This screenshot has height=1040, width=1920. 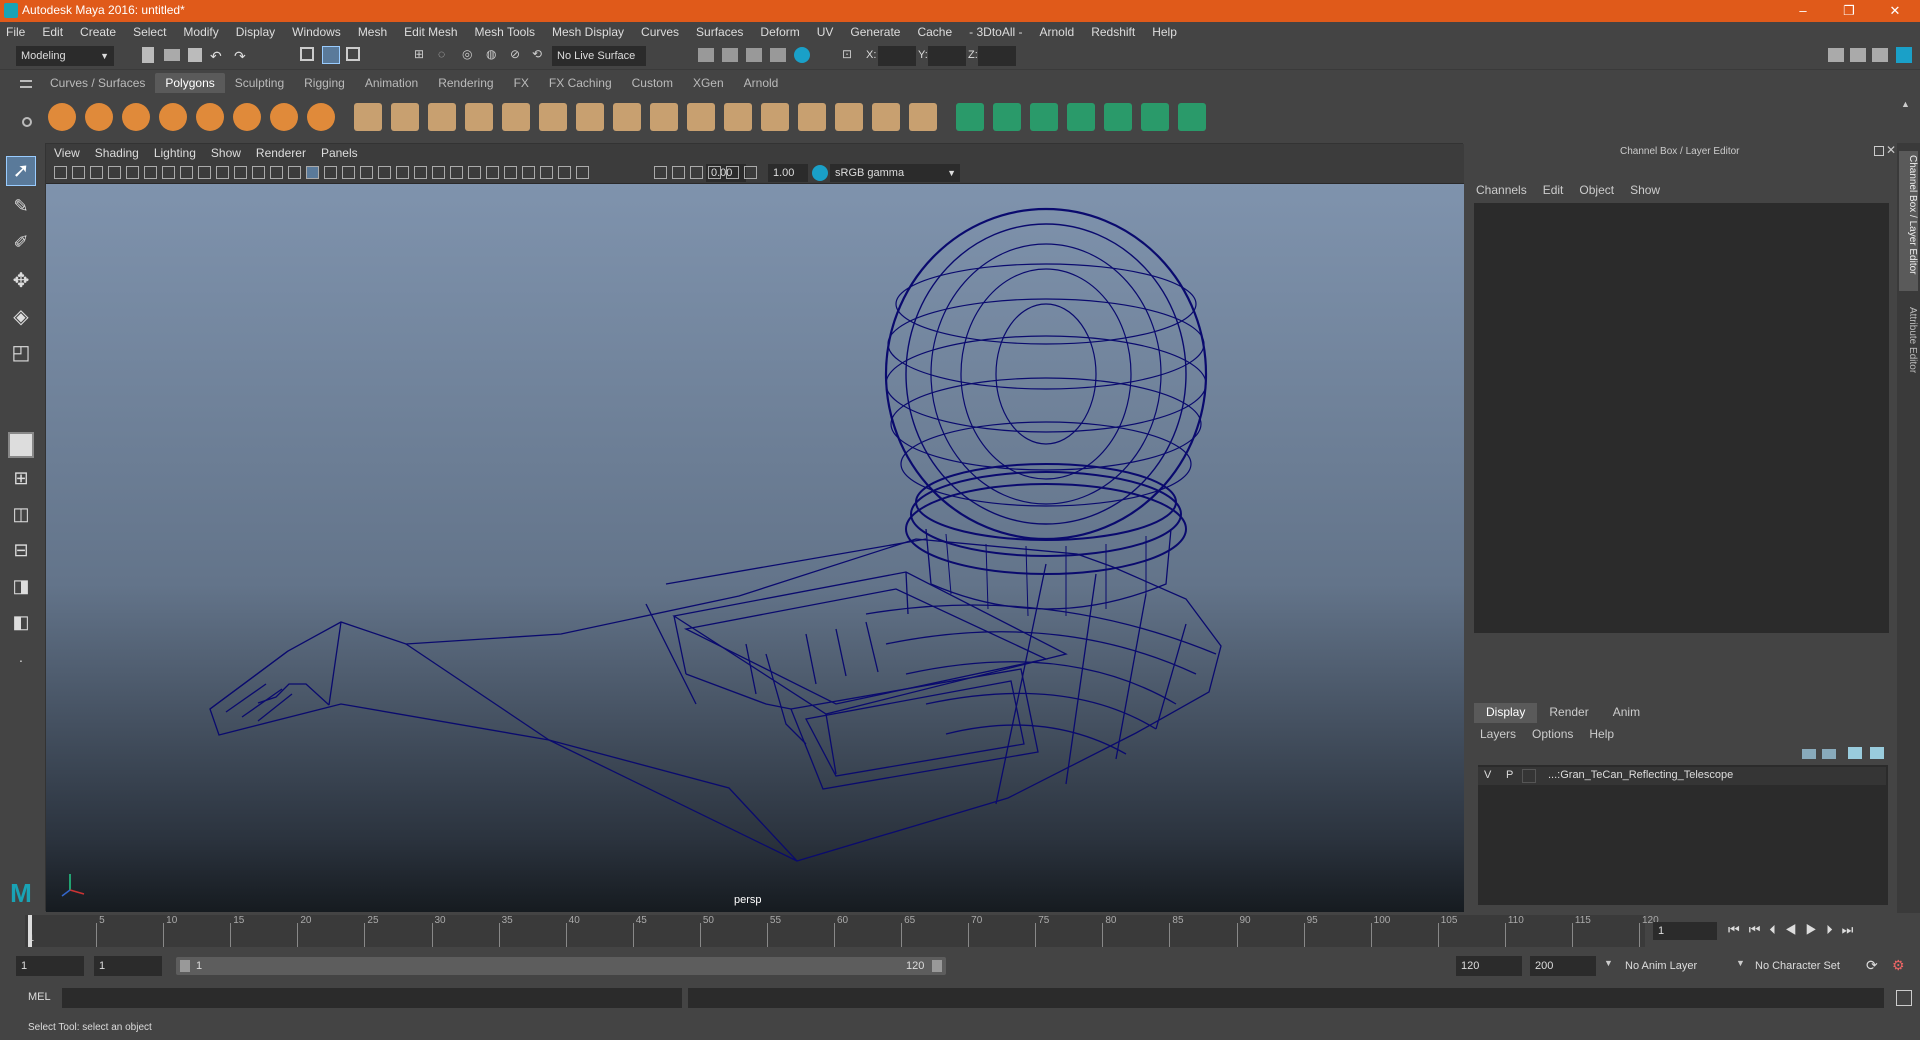 What do you see at coordinates (1898, 965) in the screenshot?
I see `preferences-icon: ⚙` at bounding box center [1898, 965].